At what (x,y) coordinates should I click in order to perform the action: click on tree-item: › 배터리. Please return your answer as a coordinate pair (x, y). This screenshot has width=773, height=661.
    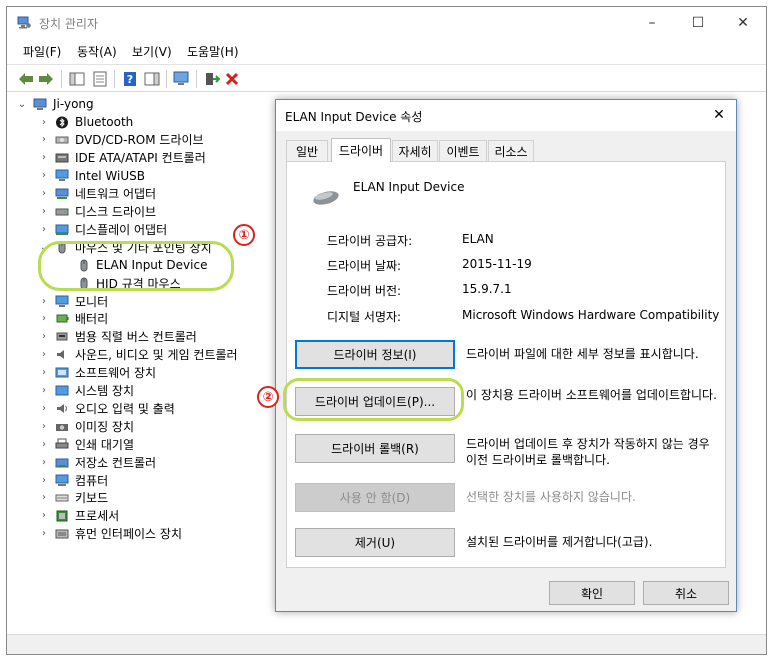
    Looking at the image, I should click on (140, 319).